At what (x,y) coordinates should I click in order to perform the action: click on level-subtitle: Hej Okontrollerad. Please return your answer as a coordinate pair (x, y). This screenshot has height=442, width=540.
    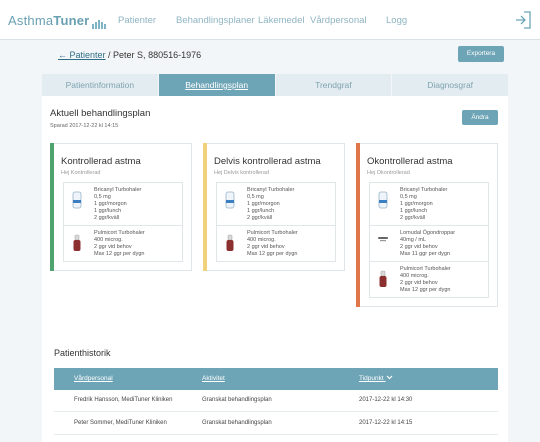
    Looking at the image, I should click on (388, 173).